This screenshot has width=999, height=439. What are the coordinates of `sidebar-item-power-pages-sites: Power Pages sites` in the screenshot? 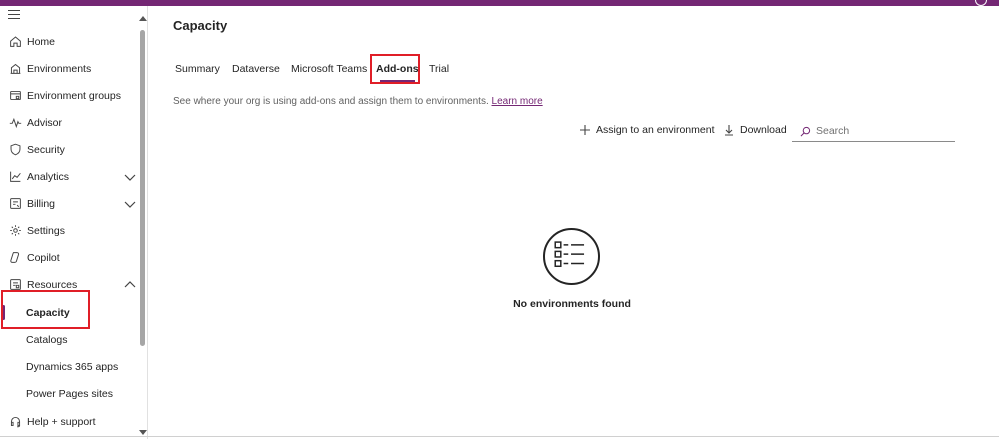 It's located at (69, 393).